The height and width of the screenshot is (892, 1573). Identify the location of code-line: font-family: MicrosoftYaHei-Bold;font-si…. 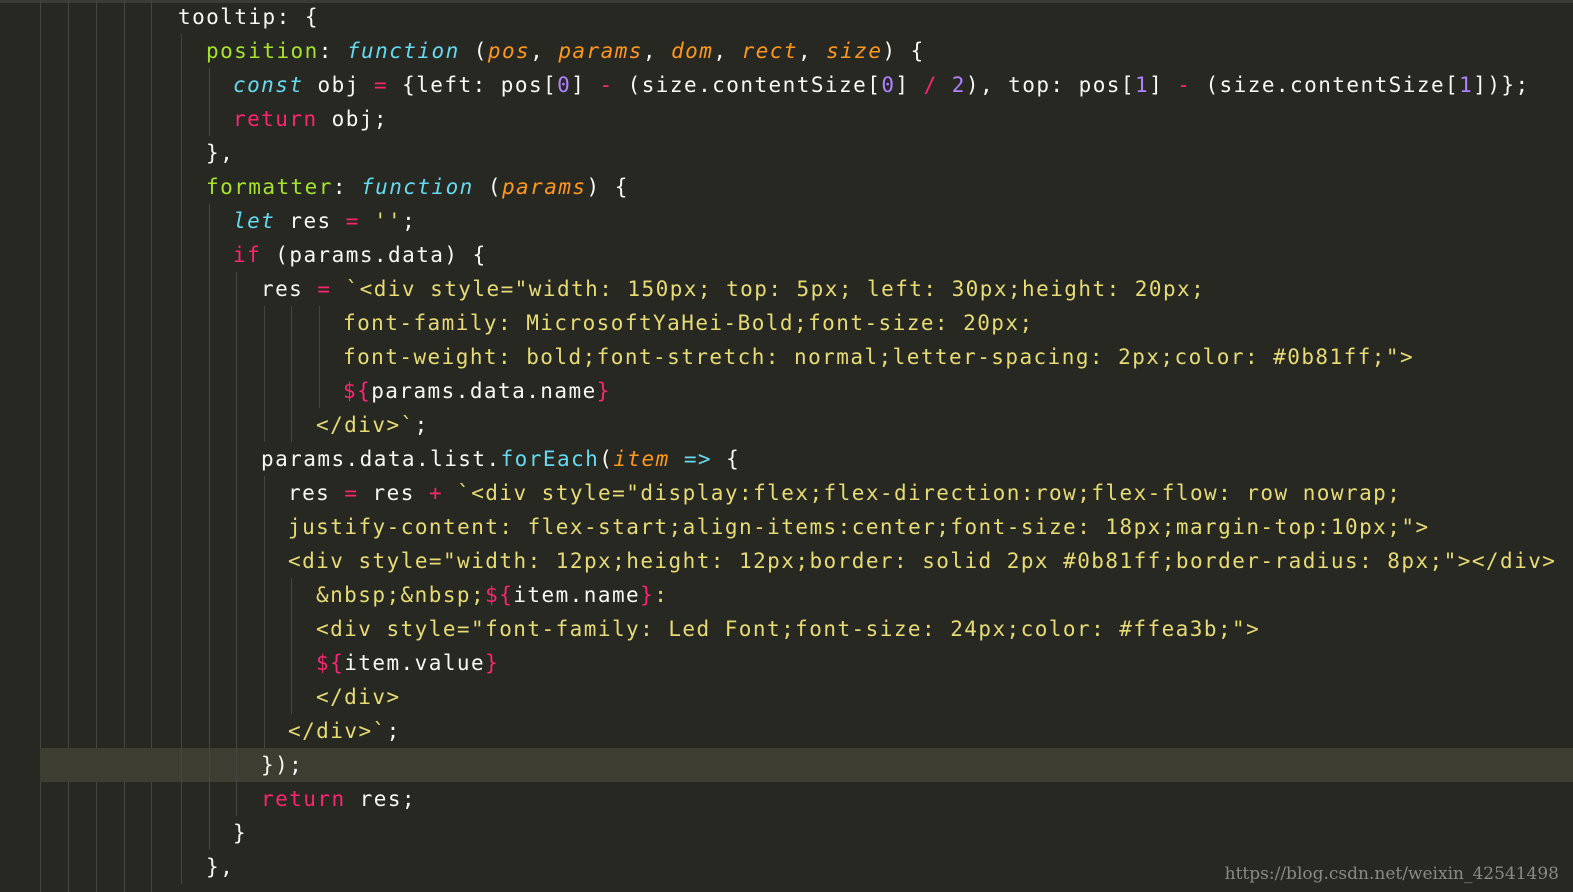
(688, 323).